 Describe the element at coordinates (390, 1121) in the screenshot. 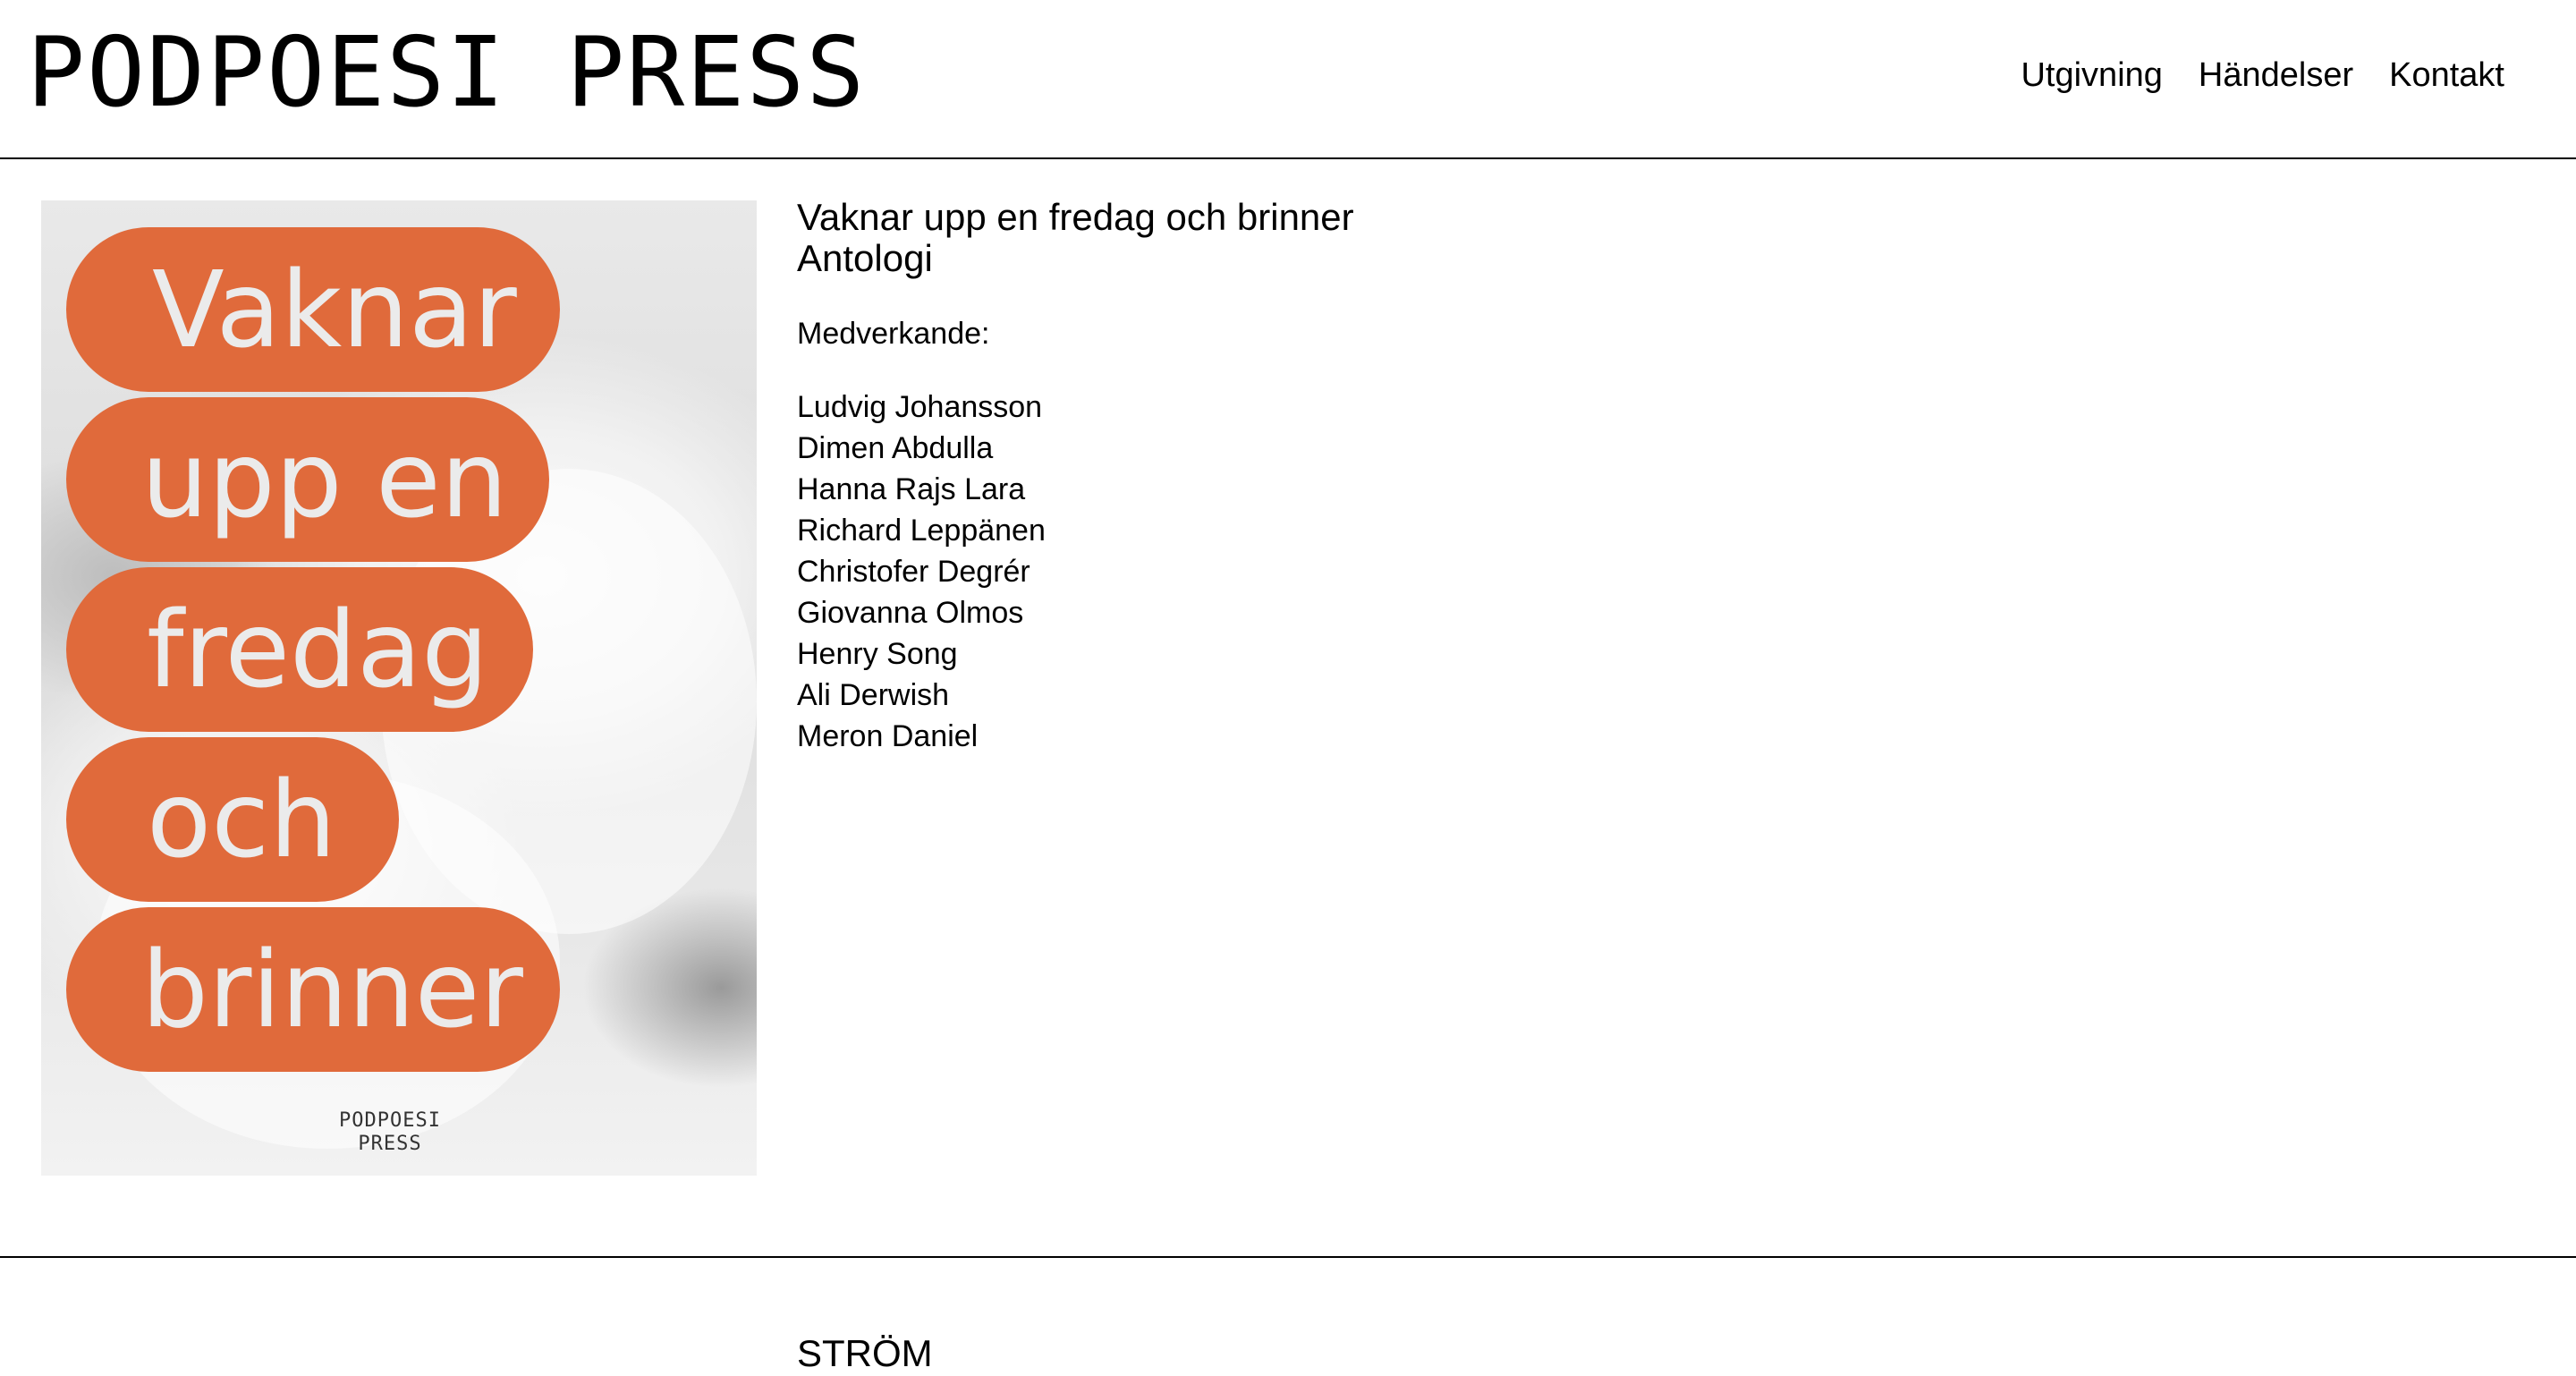

I see `cover-imprint-line: PODPOESI` at that location.